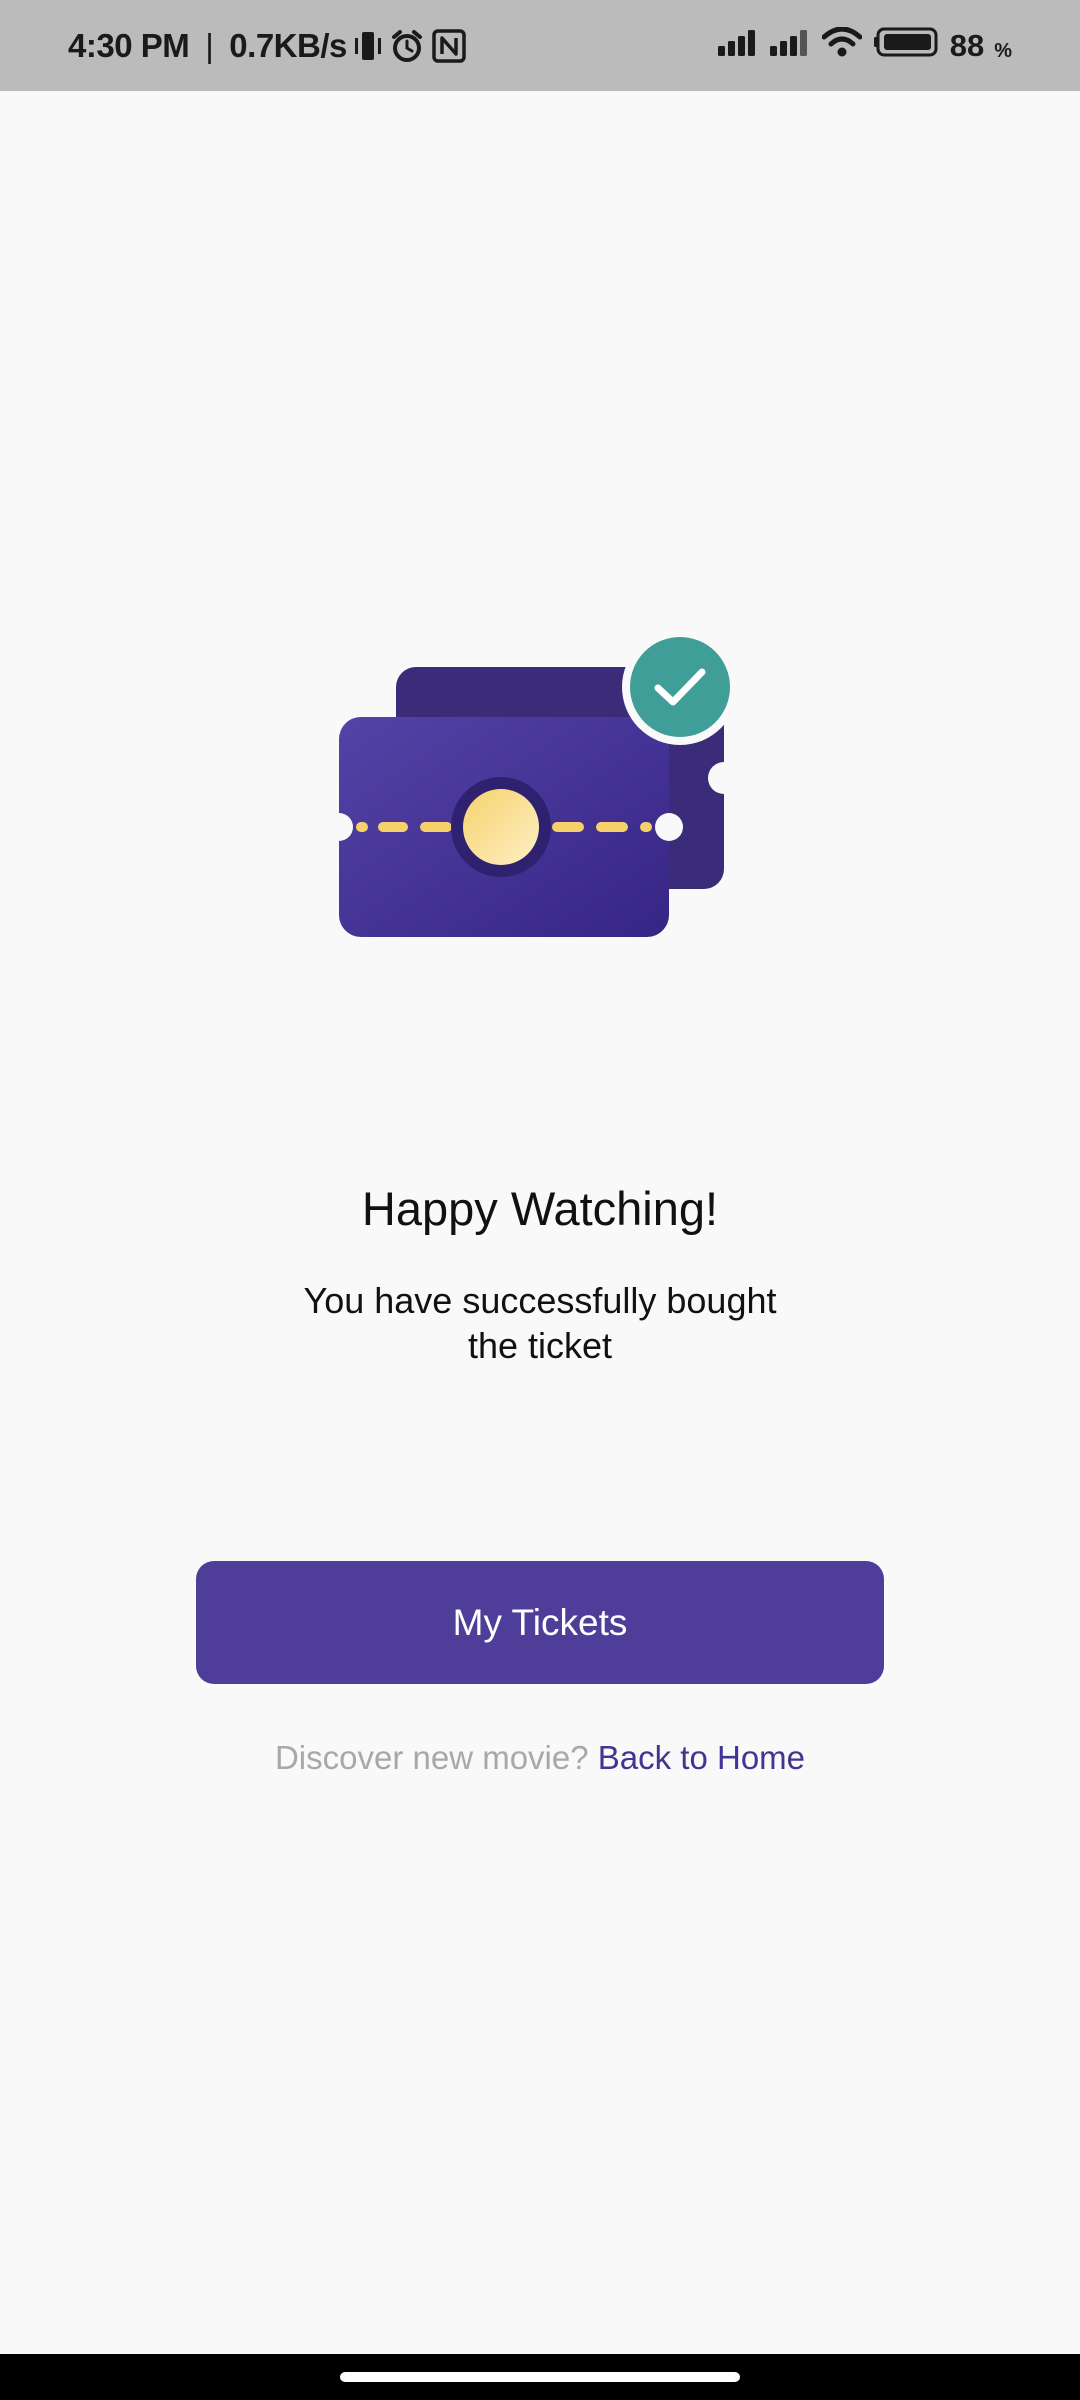 This screenshot has width=1080, height=2400. What do you see at coordinates (905, 46) in the screenshot?
I see `battery-icon` at bounding box center [905, 46].